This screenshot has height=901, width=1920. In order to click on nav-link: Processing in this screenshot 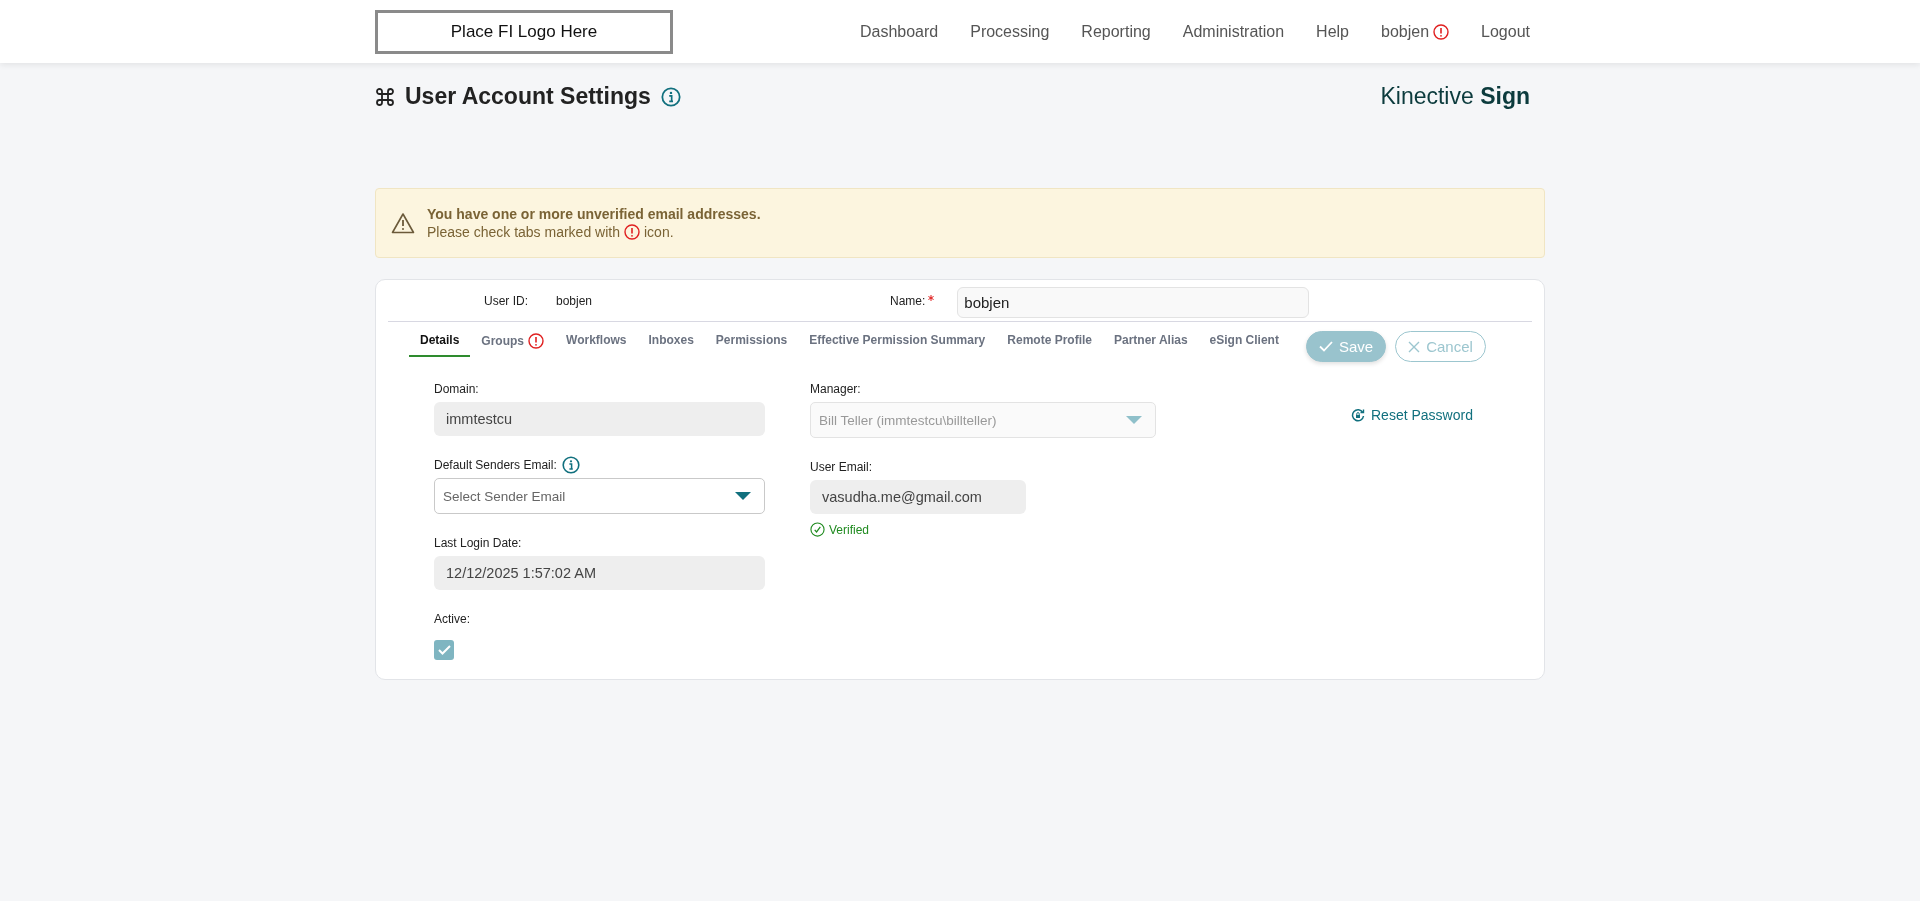, I will do `click(1010, 31)`.